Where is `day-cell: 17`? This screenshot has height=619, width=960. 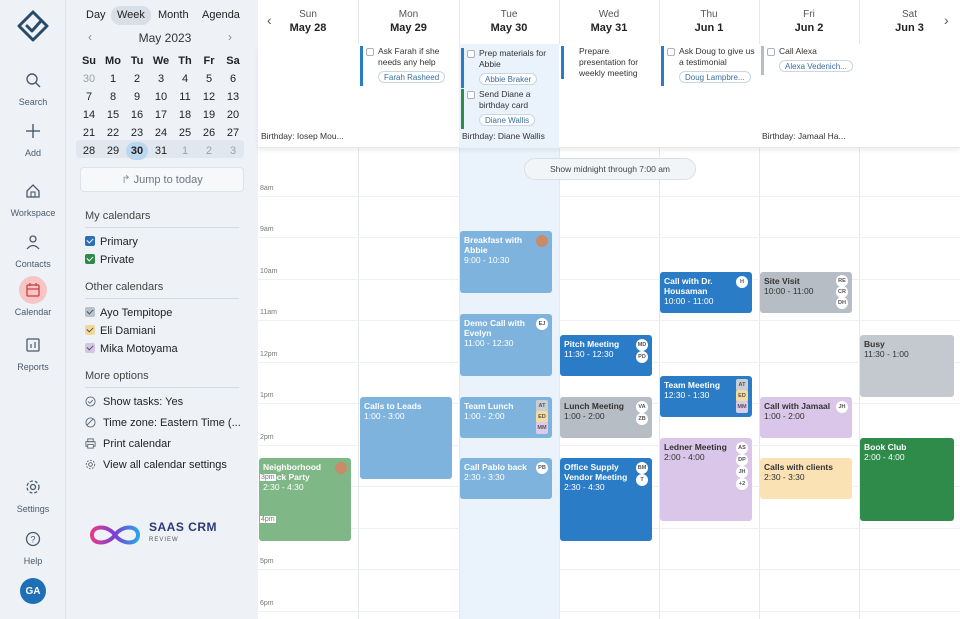 day-cell: 17 is located at coordinates (161, 115).